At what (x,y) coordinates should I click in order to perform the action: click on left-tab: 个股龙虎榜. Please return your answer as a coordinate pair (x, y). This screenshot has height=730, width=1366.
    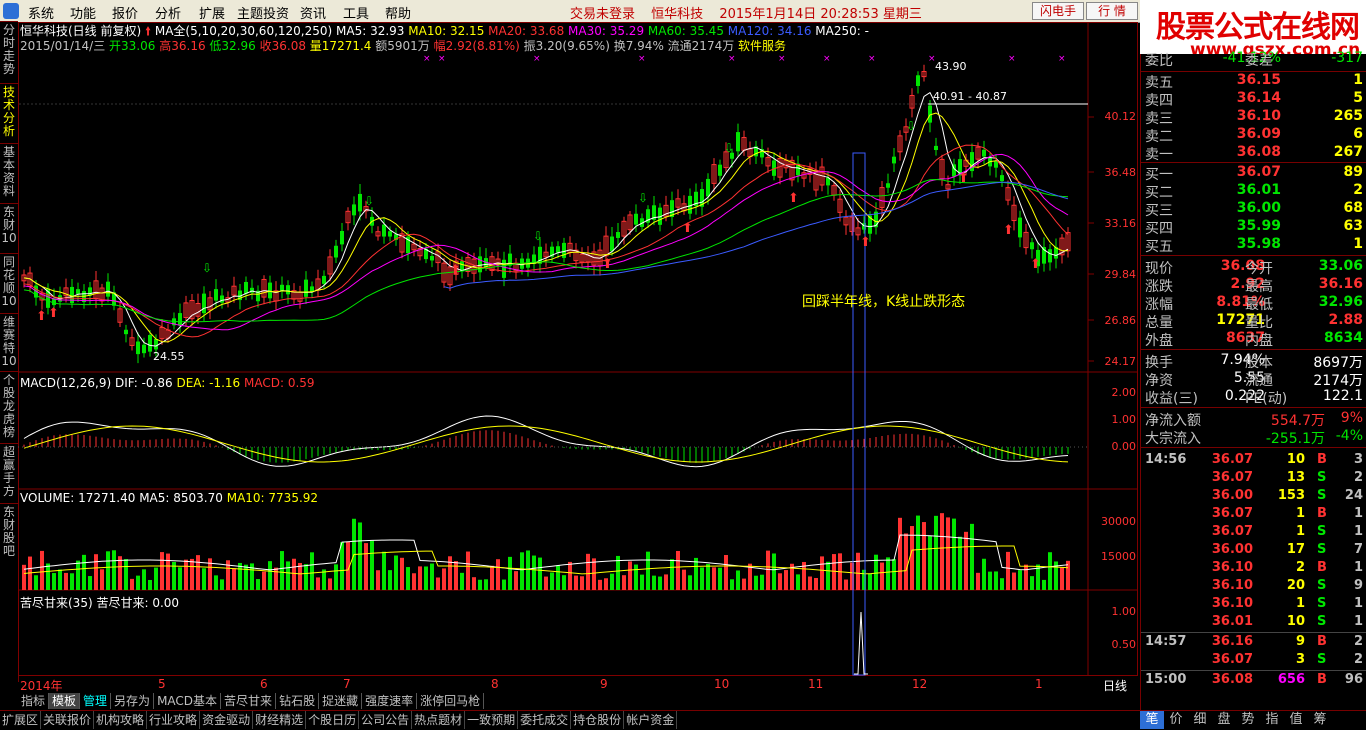
    Looking at the image, I should click on (9, 406).